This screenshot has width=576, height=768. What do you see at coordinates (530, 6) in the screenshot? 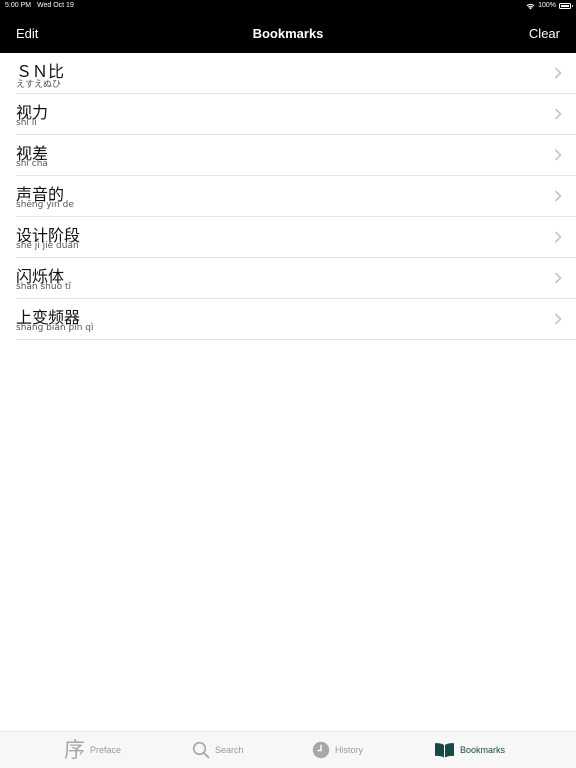
I see `wifi-icon` at bounding box center [530, 6].